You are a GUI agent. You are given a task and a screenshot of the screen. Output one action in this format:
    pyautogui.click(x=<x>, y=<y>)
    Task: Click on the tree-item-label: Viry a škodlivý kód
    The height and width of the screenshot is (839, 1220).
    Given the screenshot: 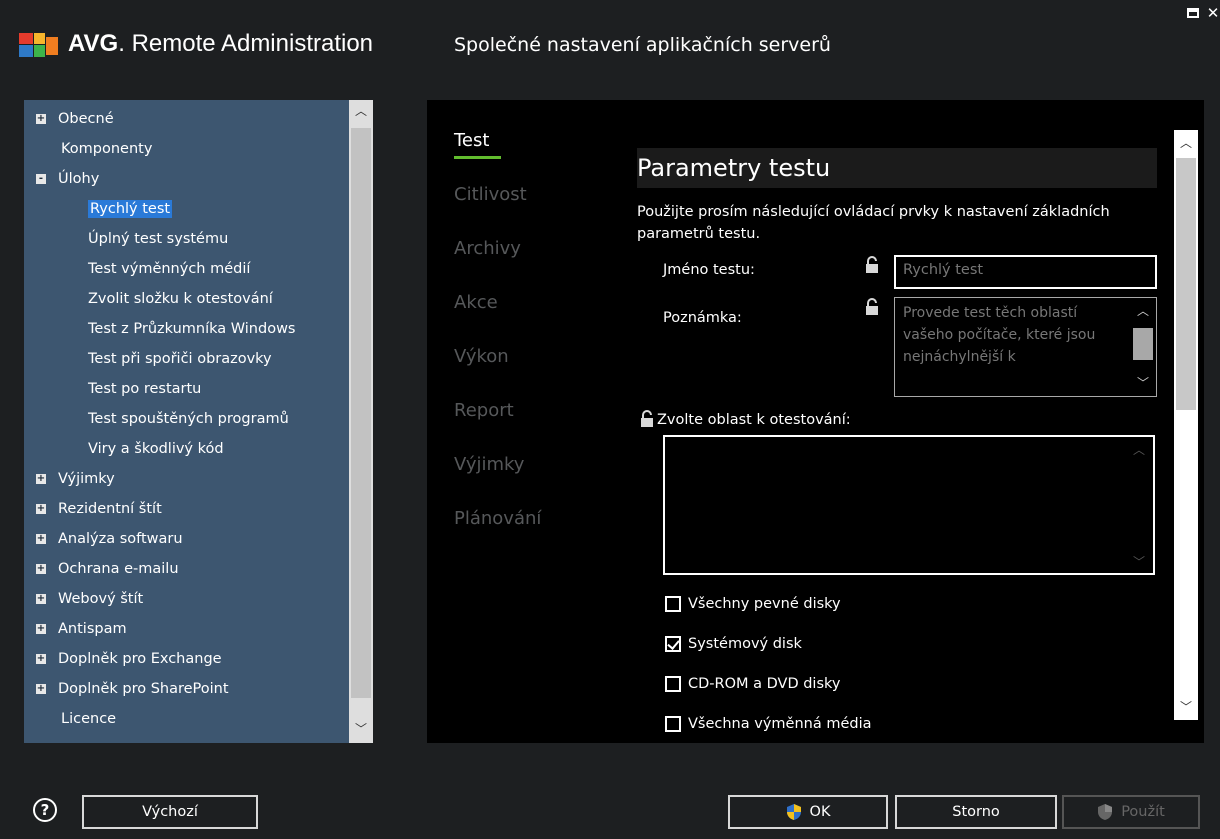 What is the action you would take?
    pyautogui.click(x=156, y=448)
    